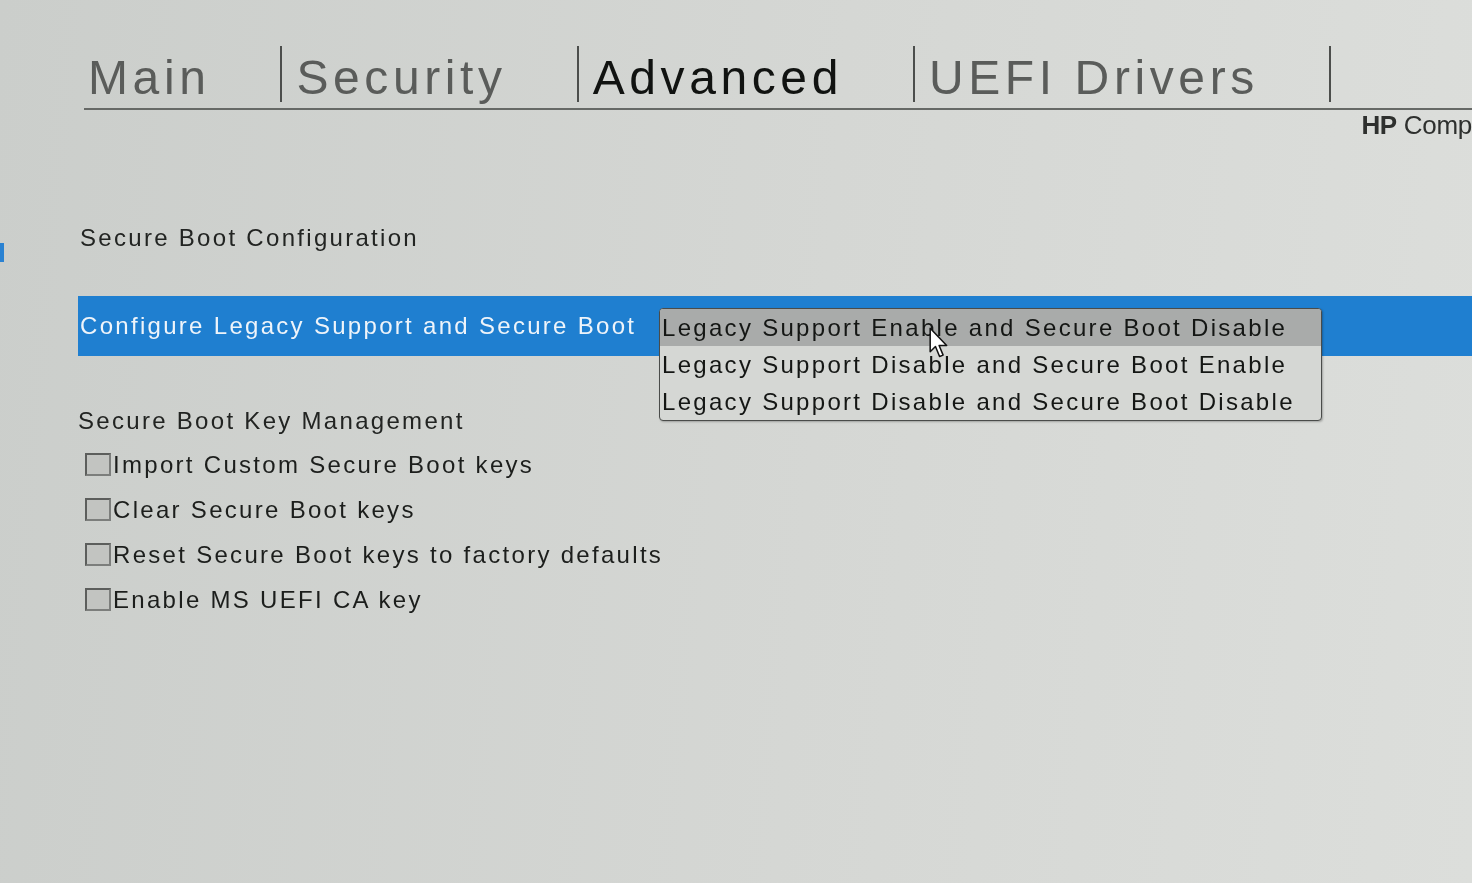  I want to click on dropdown-option: Legacy Support Enable and Secure Boot Disable, so click(990, 327).